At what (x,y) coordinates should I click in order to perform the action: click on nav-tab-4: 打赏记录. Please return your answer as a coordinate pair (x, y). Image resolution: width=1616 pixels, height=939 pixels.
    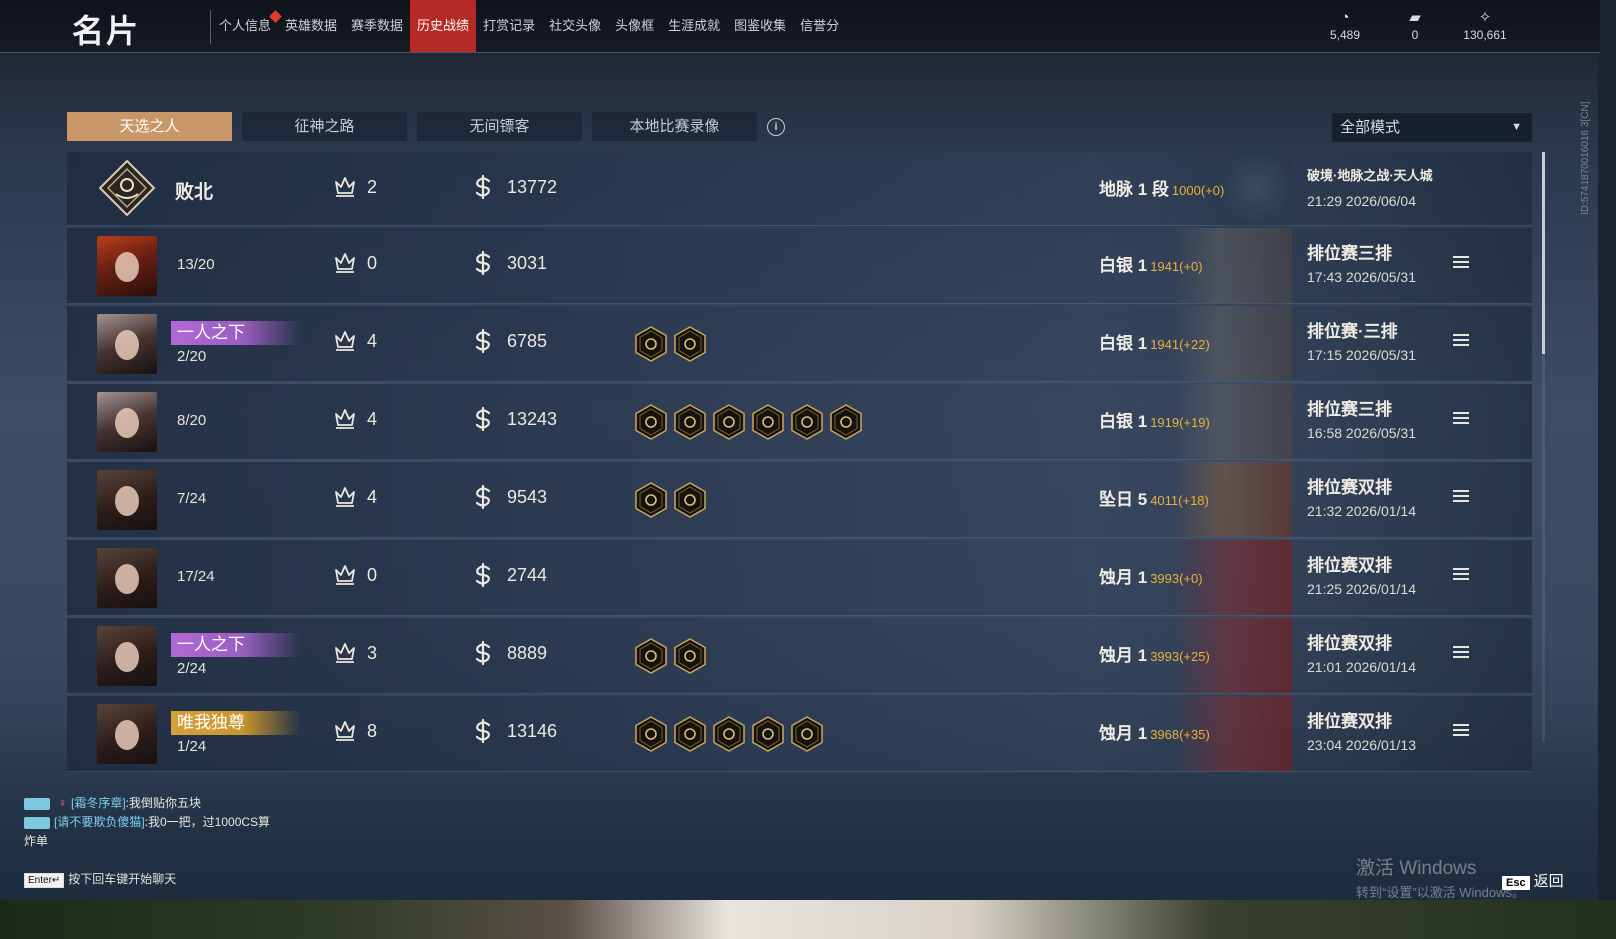
    Looking at the image, I should click on (509, 26).